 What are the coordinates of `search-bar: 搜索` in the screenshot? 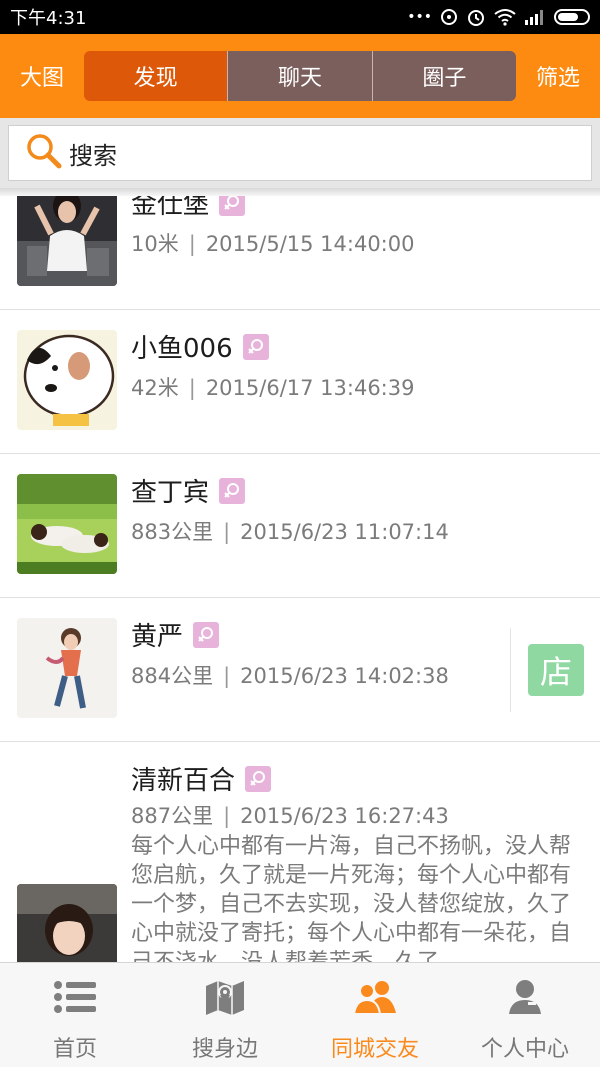 It's located at (300, 153).